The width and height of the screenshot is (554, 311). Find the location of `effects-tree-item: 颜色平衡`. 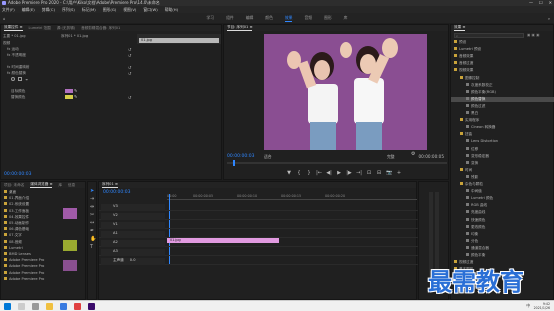

effects-tree-item: 颜色平衡 is located at coordinates (502, 256).